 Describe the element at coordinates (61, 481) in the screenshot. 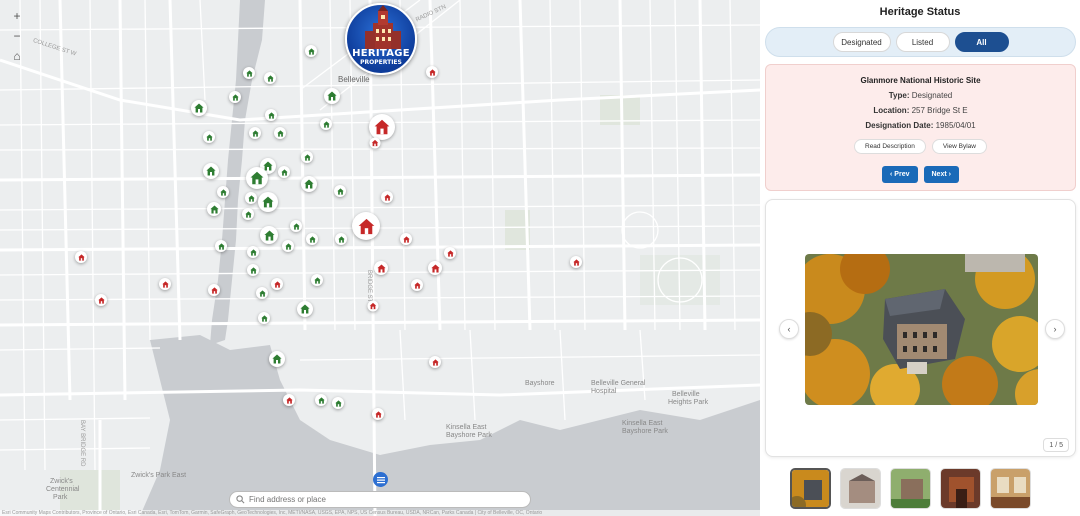

I see `zwick-centennial-label-1: Zwick's` at that location.